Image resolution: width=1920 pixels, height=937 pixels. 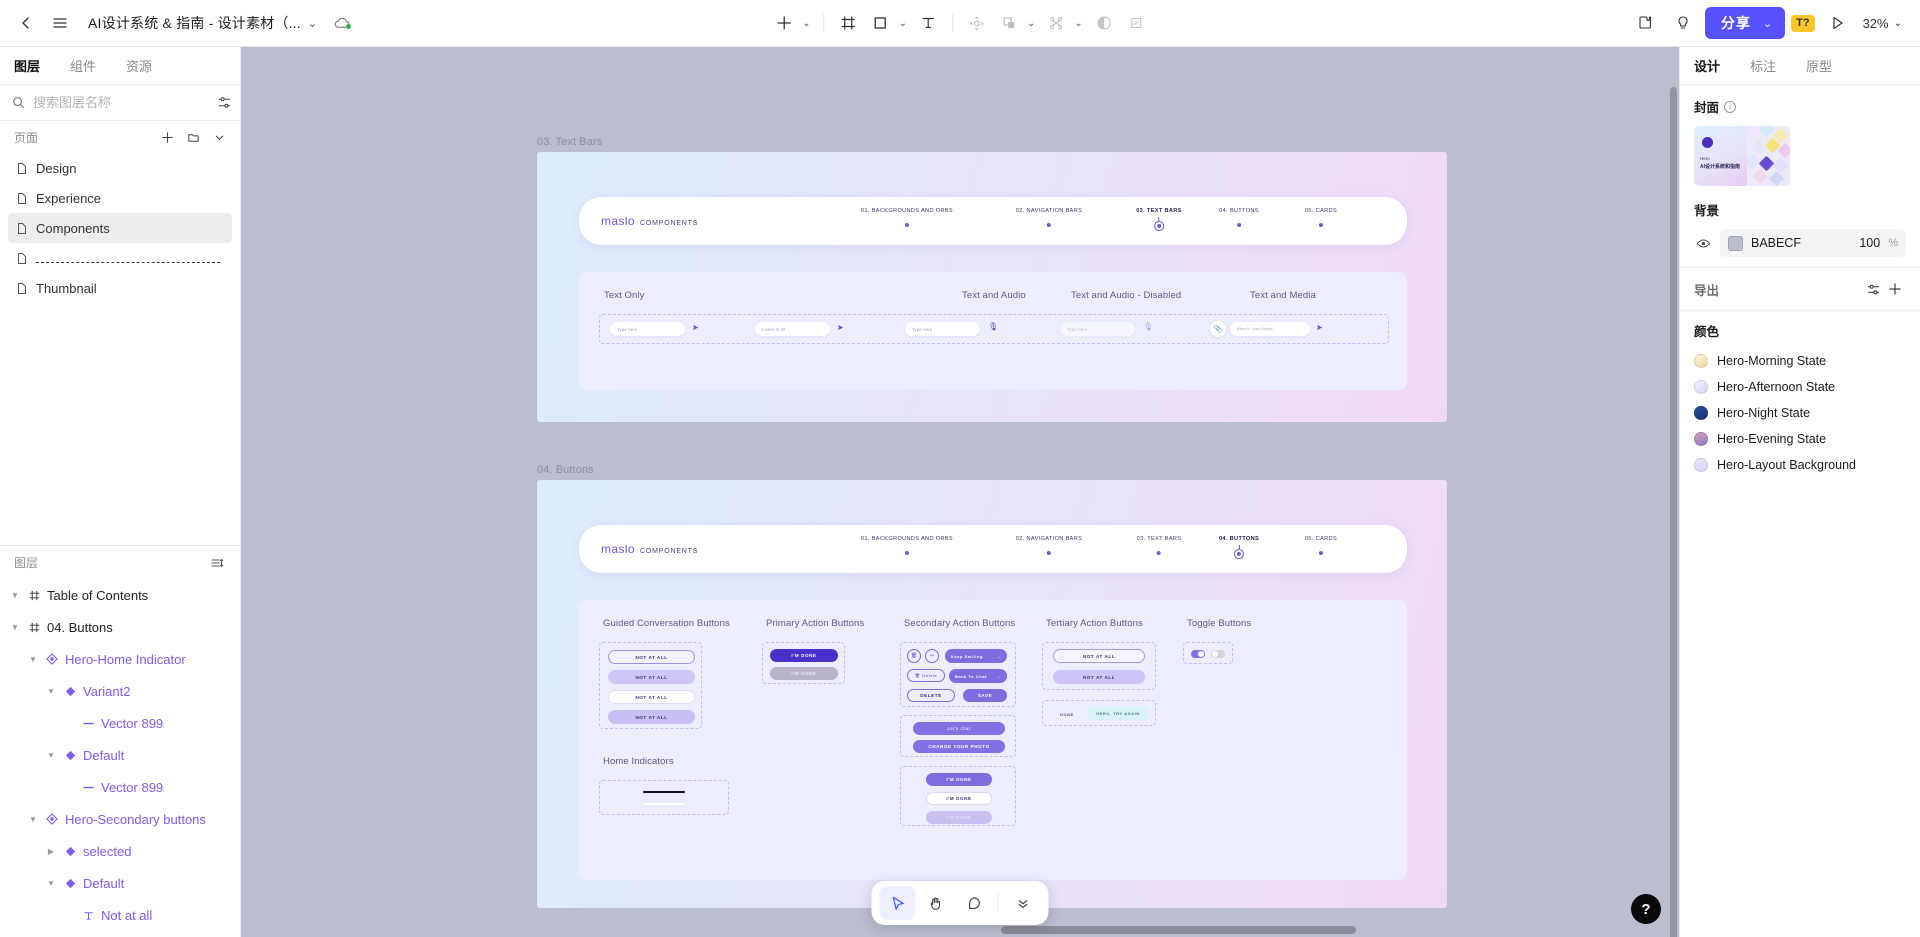 What do you see at coordinates (26, 23) in the screenshot?
I see `back-button` at bounding box center [26, 23].